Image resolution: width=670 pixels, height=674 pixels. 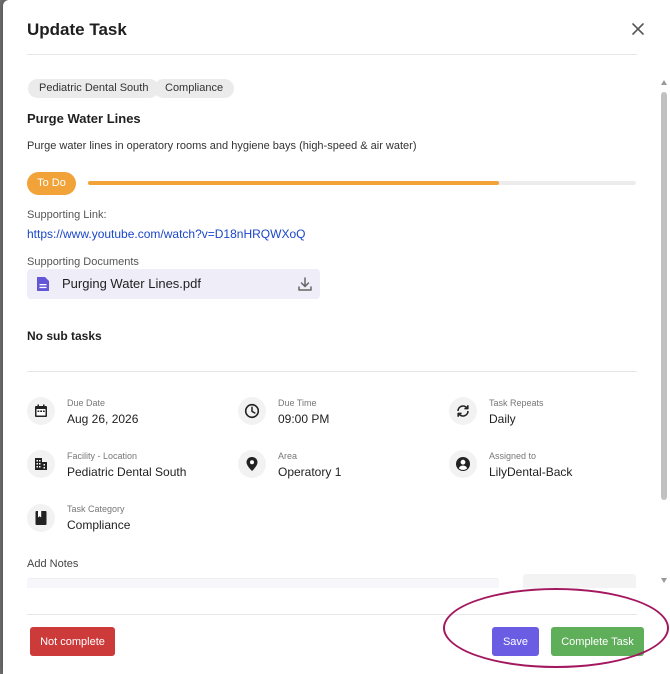 What do you see at coordinates (252, 464) in the screenshot?
I see `location-pin-icon` at bounding box center [252, 464].